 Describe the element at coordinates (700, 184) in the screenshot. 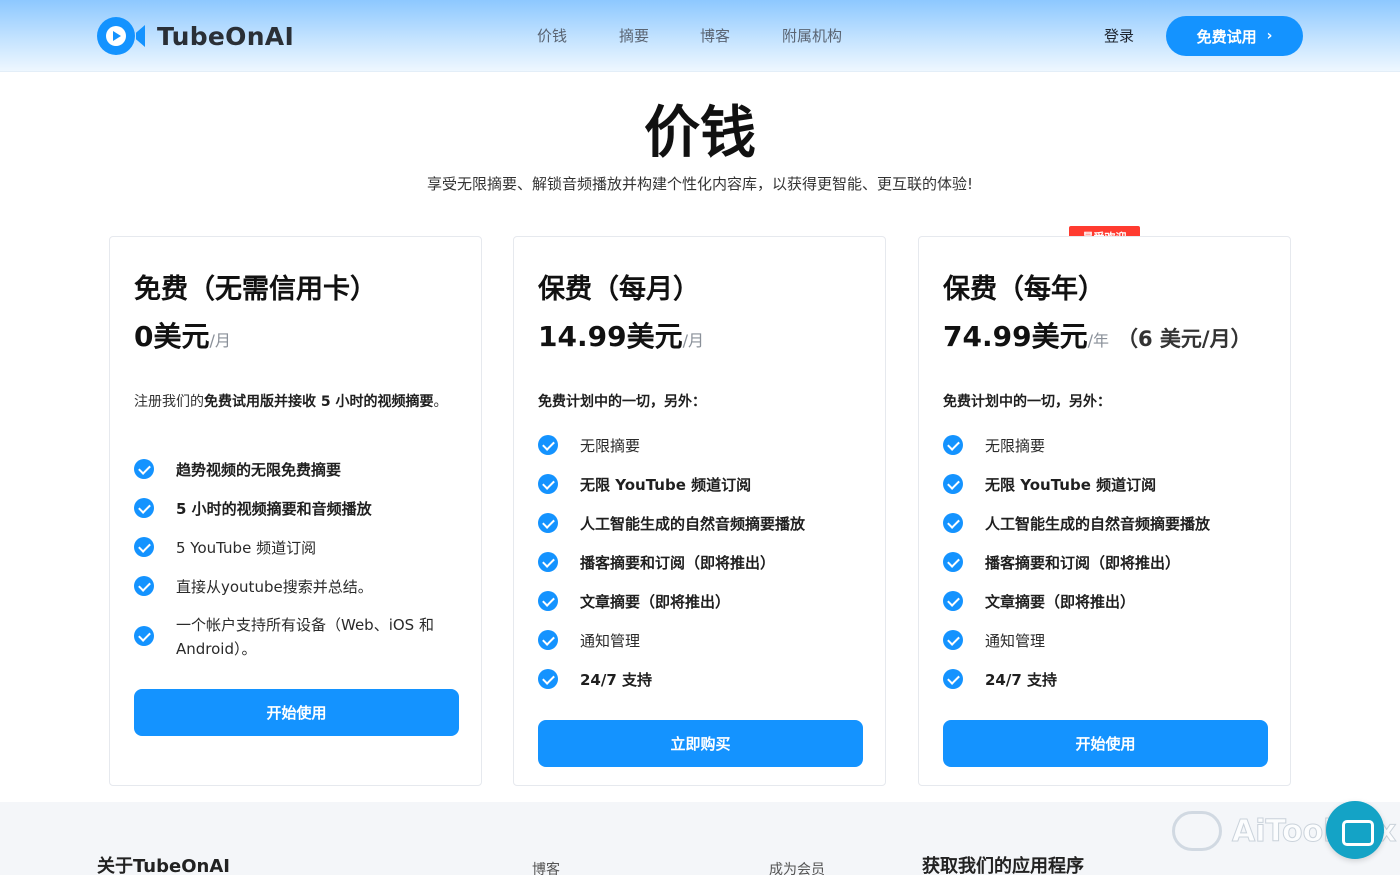

I see `page-subtitle: 享受无限摘要、解锁音频播放并构建个性化内容库，以获得更智能、更互联的体验!` at that location.